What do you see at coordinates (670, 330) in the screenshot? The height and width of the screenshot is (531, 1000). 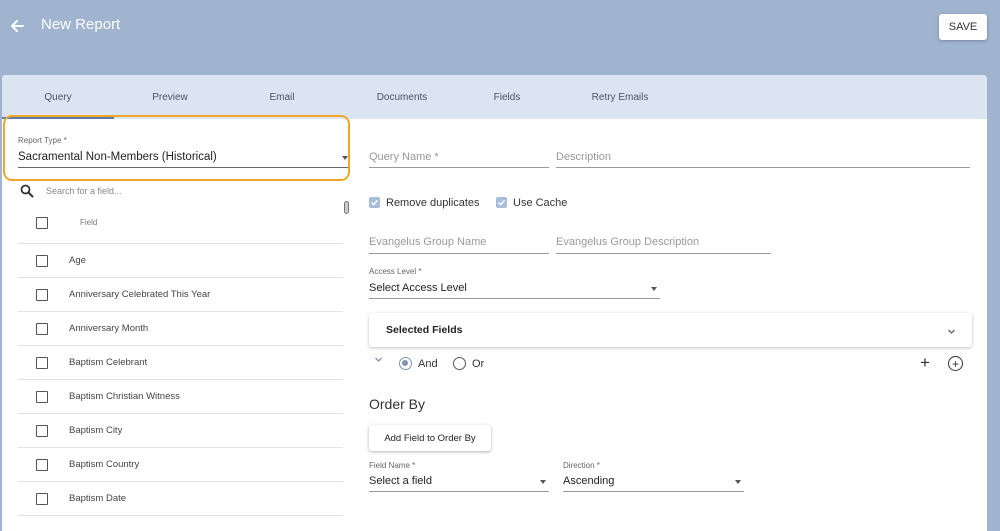 I see `selected-fields-panel: Selected Fields` at bounding box center [670, 330].